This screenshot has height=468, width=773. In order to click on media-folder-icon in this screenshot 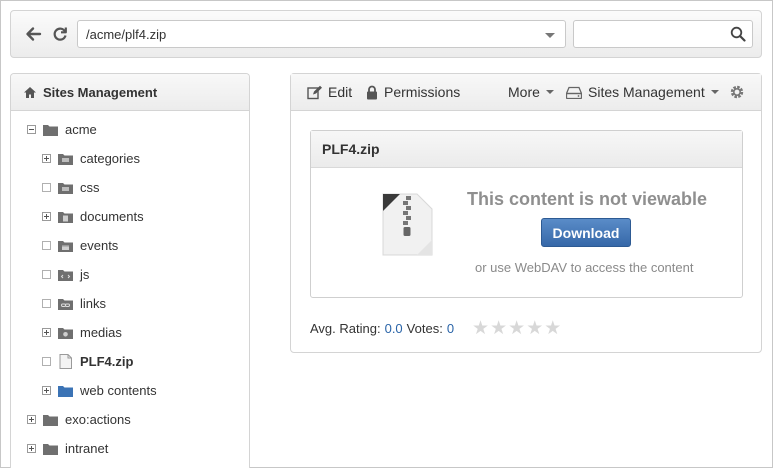, I will do `click(65, 333)`.